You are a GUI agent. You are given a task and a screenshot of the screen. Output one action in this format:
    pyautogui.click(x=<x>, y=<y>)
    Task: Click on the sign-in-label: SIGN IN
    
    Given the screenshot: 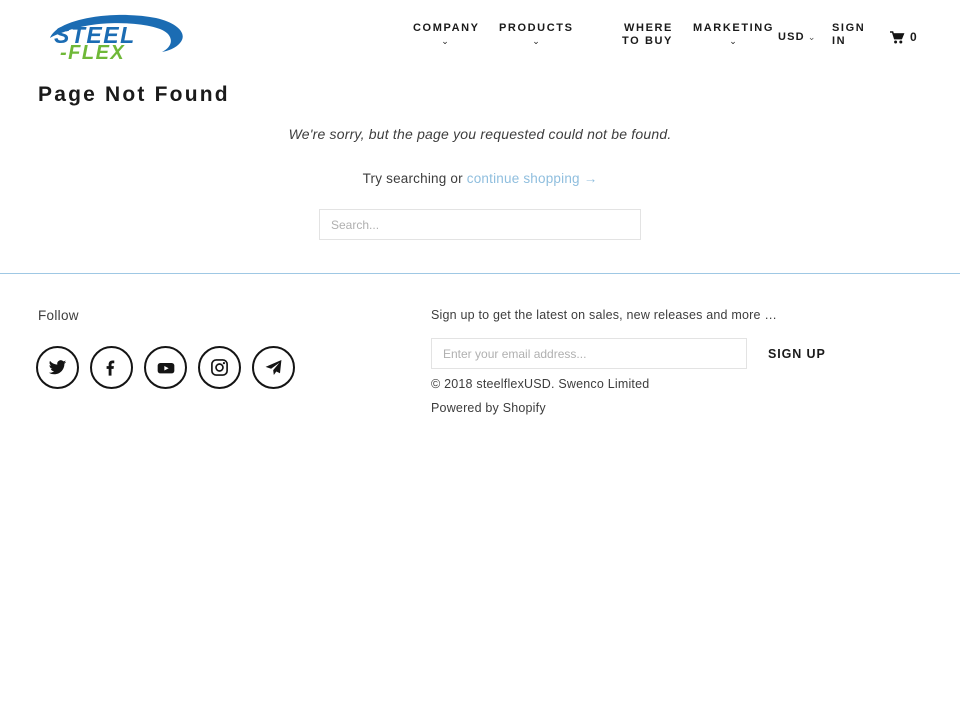 What is the action you would take?
    pyautogui.click(x=849, y=34)
    